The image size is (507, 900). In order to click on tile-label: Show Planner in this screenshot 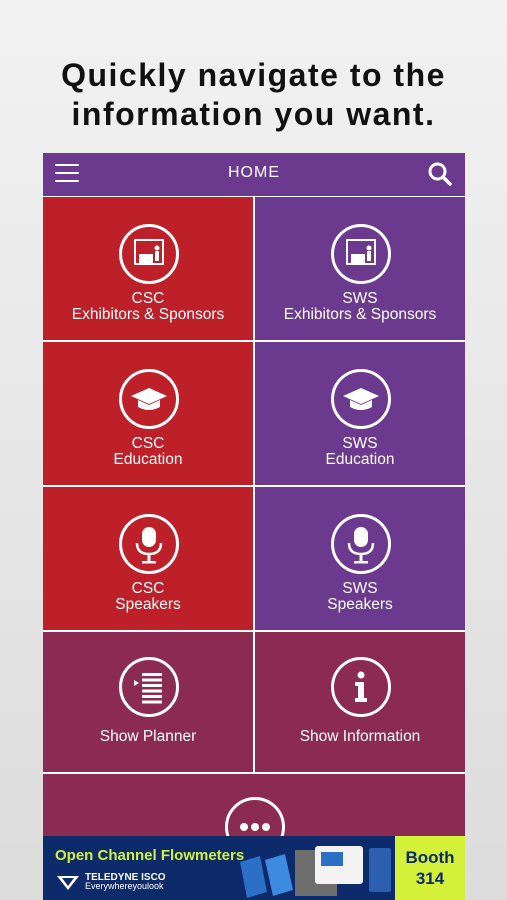, I will do `click(148, 736)`.